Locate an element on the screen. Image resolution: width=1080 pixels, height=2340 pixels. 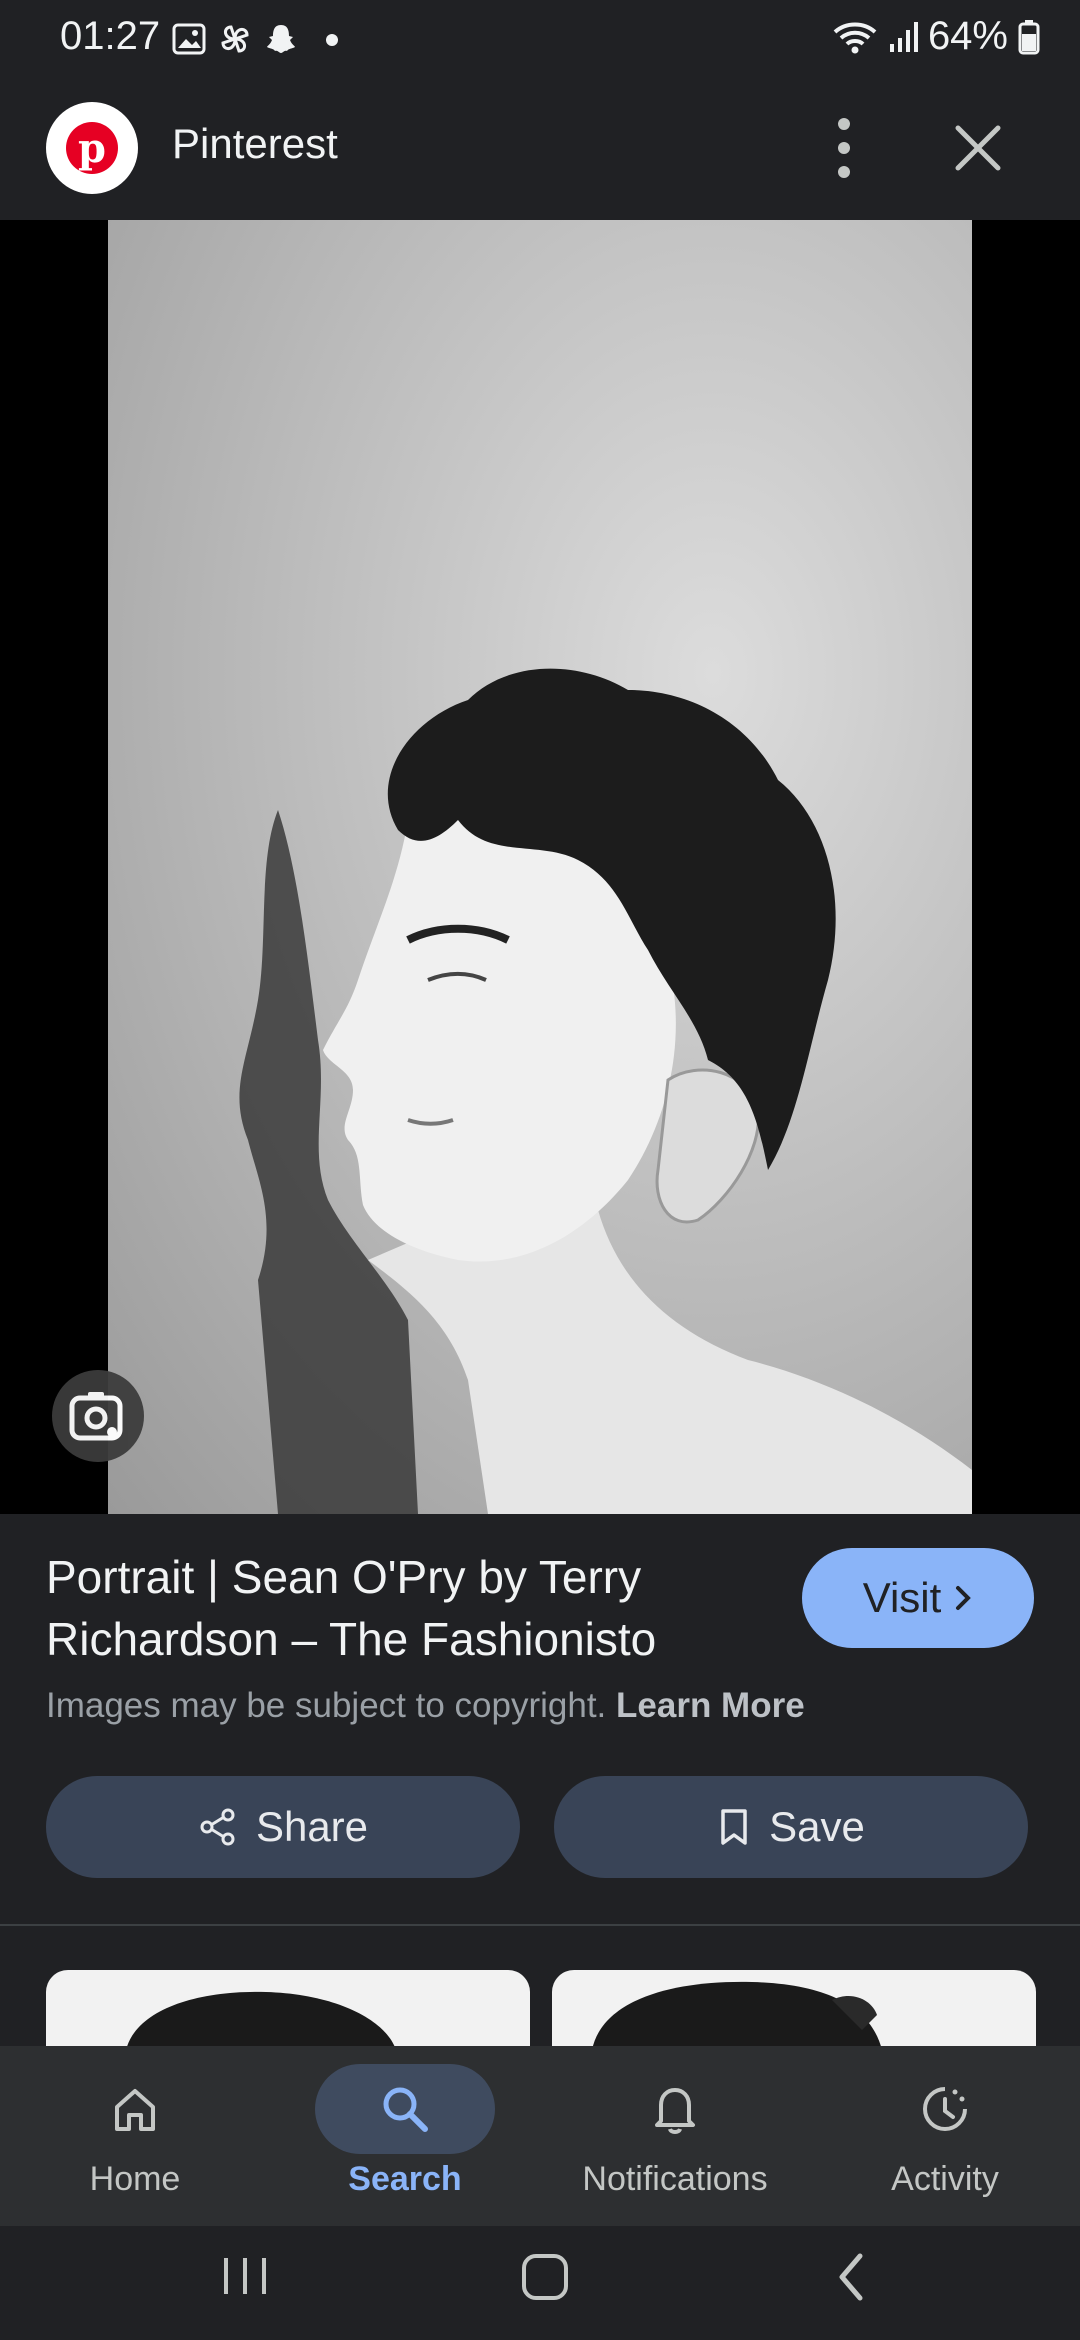
google-lens-icon is located at coordinates (96, 1416).